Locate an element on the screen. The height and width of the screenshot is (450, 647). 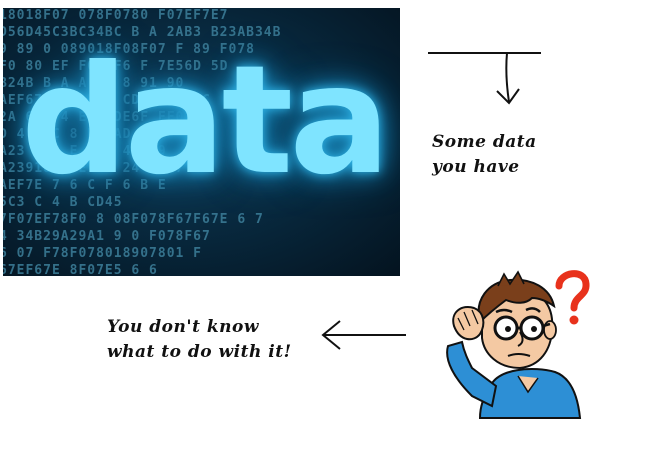
note-line: You don't know is located at coordinates (183, 327).